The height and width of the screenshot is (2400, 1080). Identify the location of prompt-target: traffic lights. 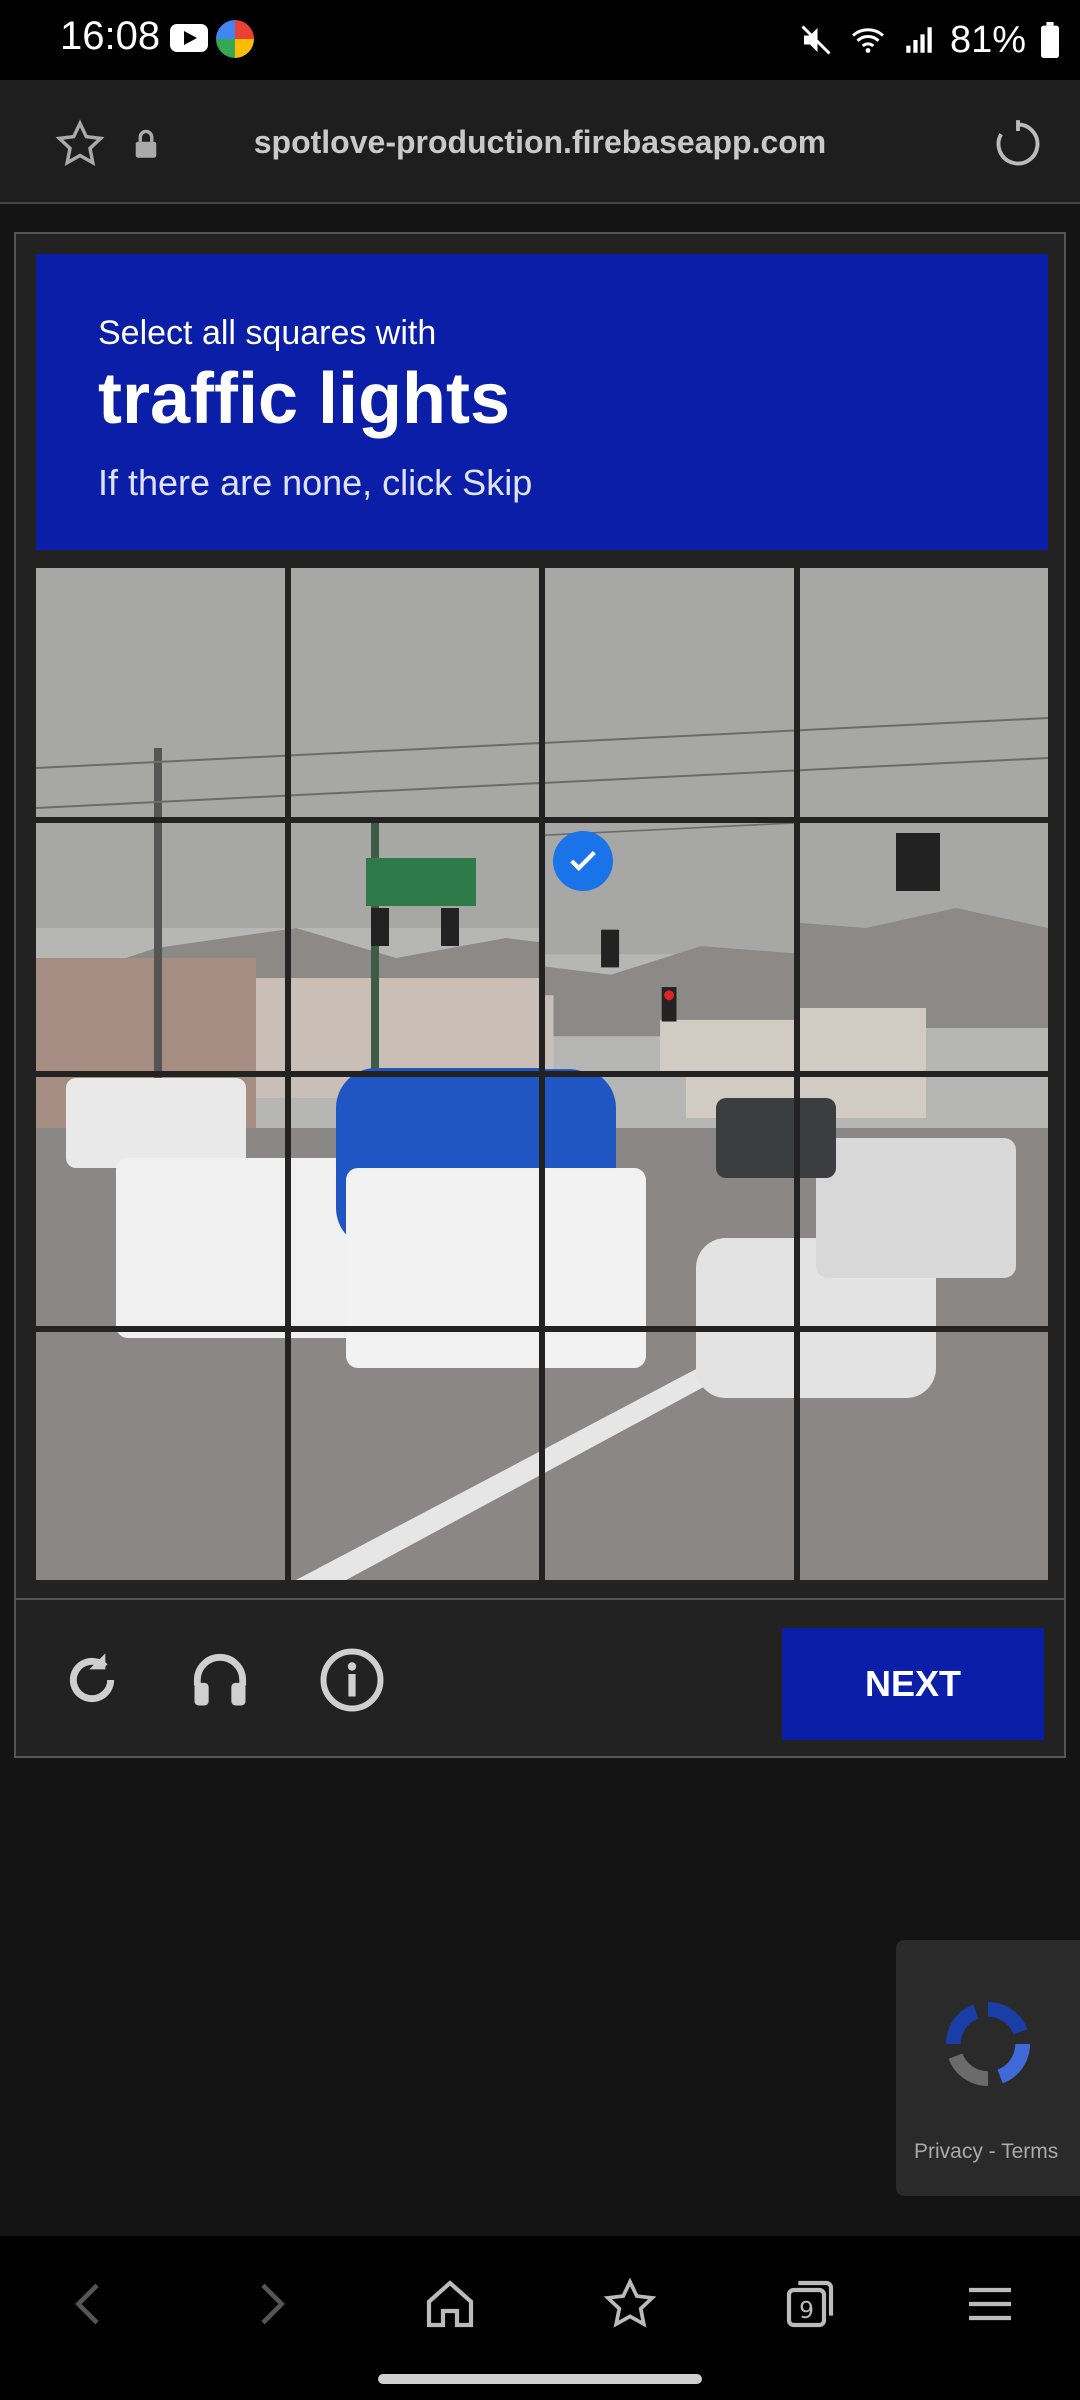
(304, 399).